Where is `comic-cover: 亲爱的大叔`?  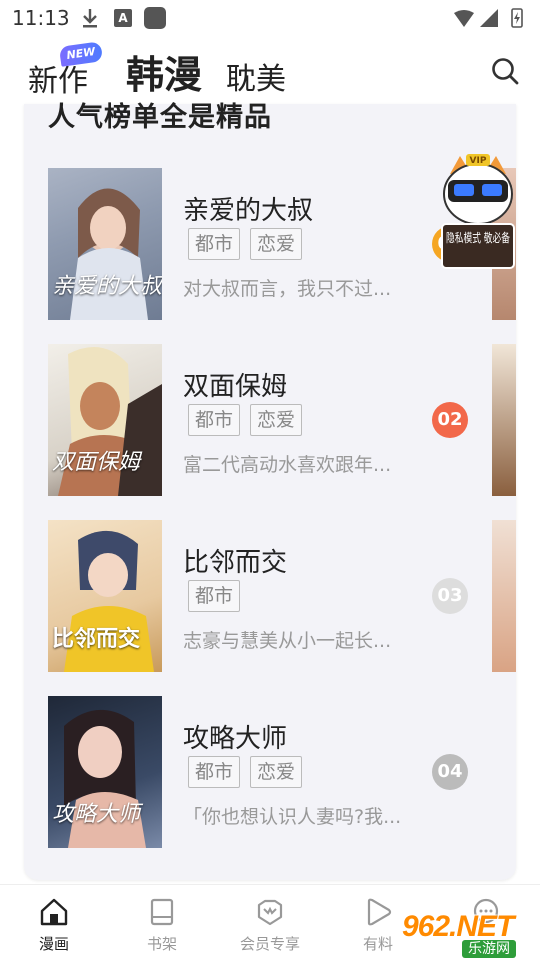 comic-cover: 亲爱的大叔 is located at coordinates (105, 244).